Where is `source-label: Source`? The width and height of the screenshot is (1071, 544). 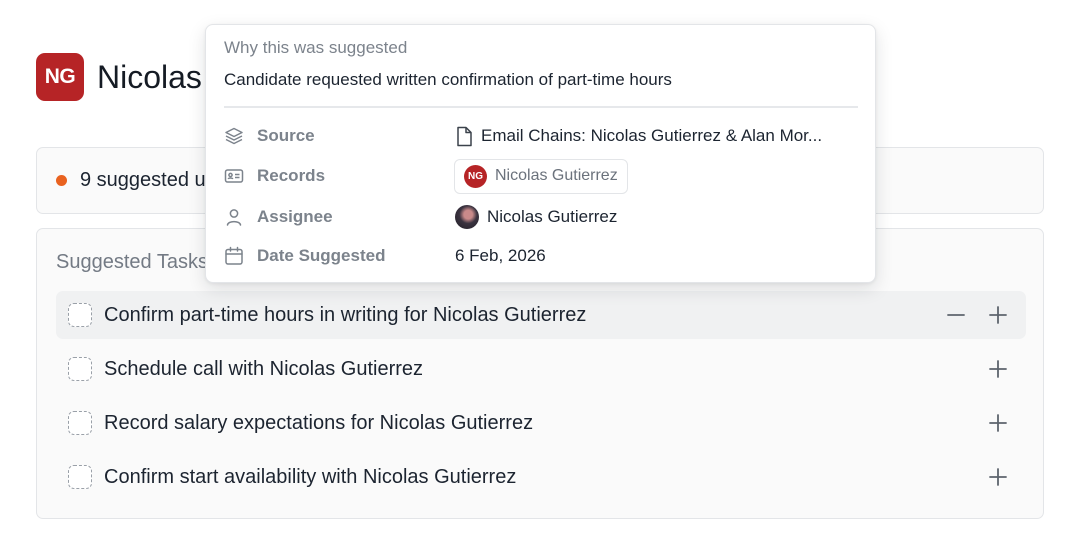 source-label: Source is located at coordinates (286, 135).